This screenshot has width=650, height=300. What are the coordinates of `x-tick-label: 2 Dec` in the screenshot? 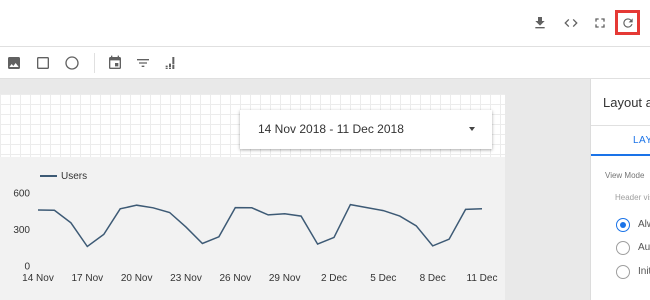 It's located at (334, 278).